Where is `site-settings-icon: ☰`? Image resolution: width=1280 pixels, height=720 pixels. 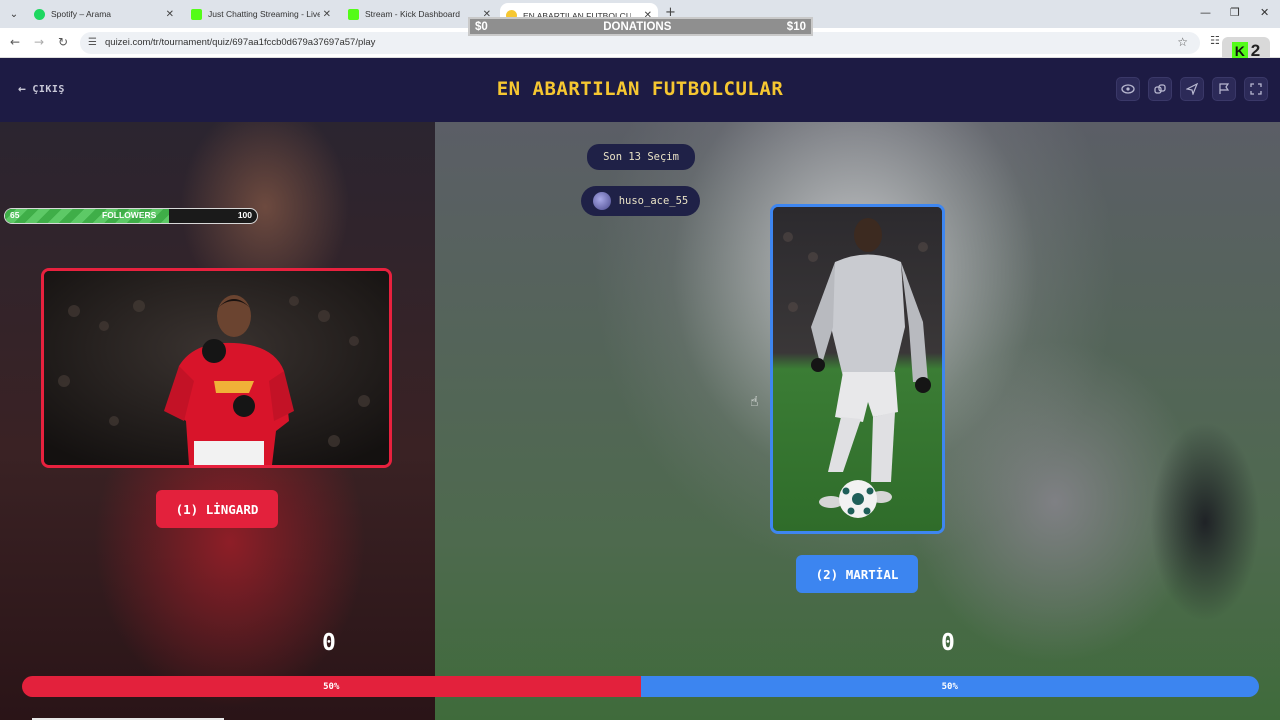 site-settings-icon: ☰ is located at coordinates (92, 42).